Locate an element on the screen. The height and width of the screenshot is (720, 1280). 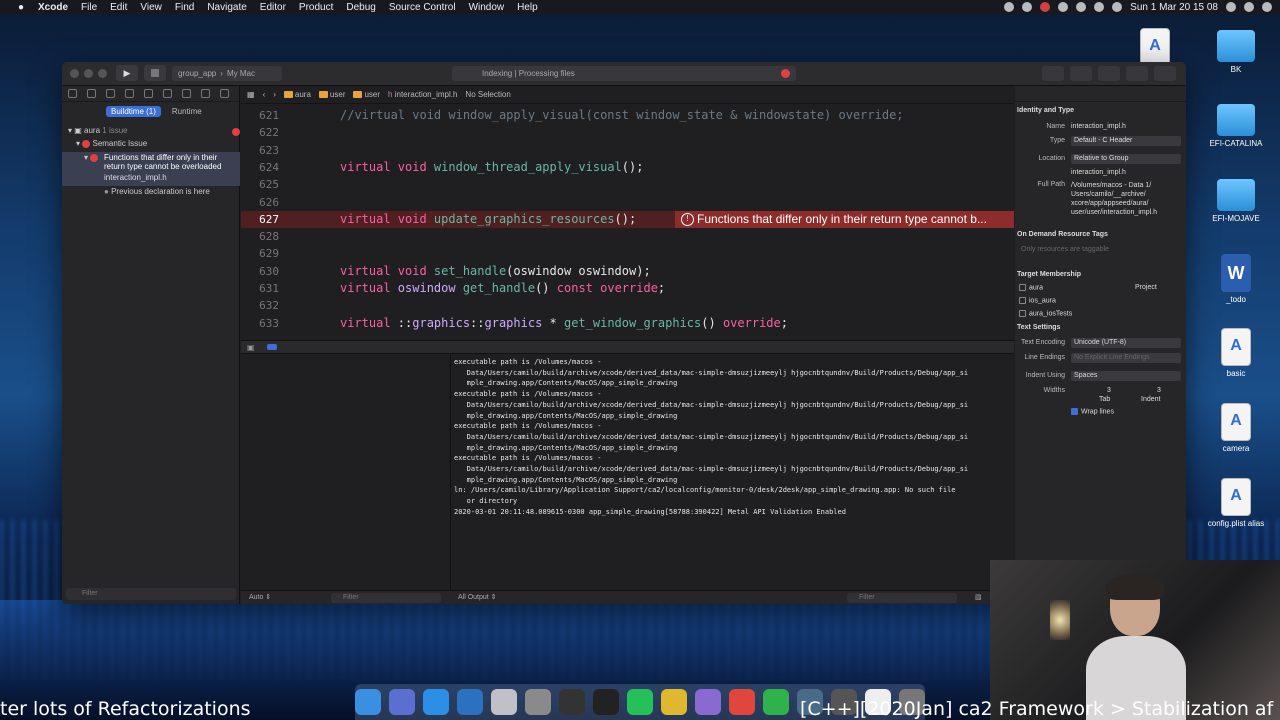
github-icon is located at coordinates (572, 702).